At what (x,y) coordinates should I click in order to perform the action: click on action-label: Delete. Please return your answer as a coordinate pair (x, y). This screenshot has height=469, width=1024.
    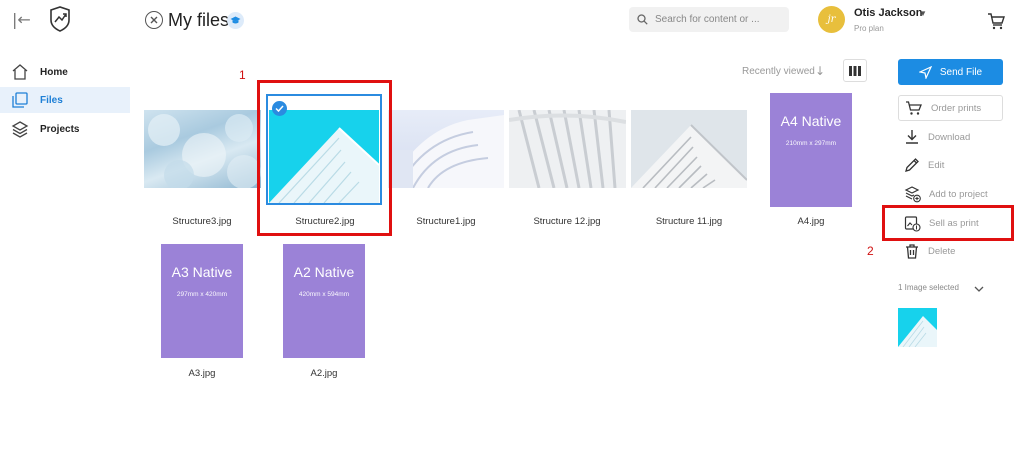
    Looking at the image, I should click on (942, 251).